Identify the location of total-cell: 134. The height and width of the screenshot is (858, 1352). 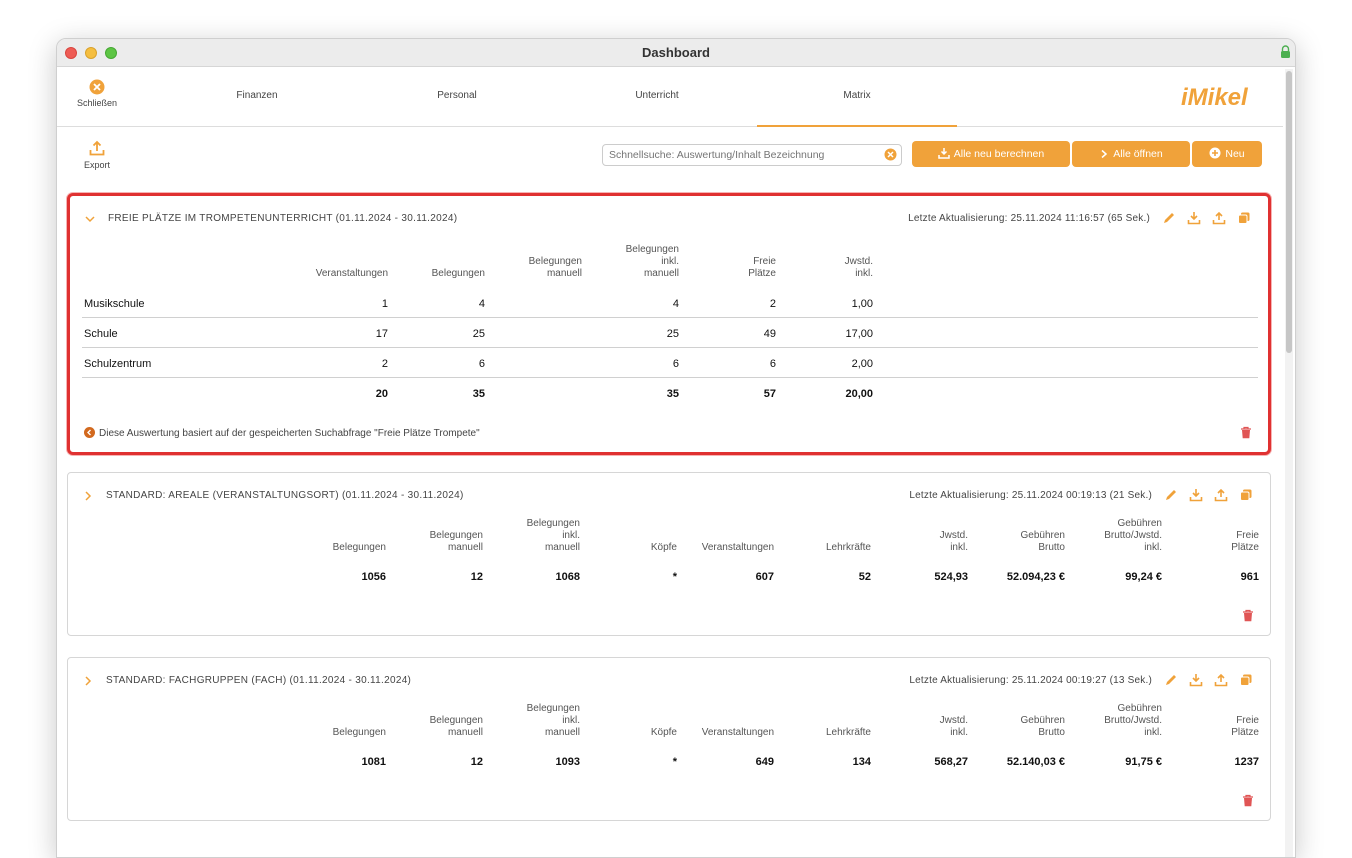
(861, 762).